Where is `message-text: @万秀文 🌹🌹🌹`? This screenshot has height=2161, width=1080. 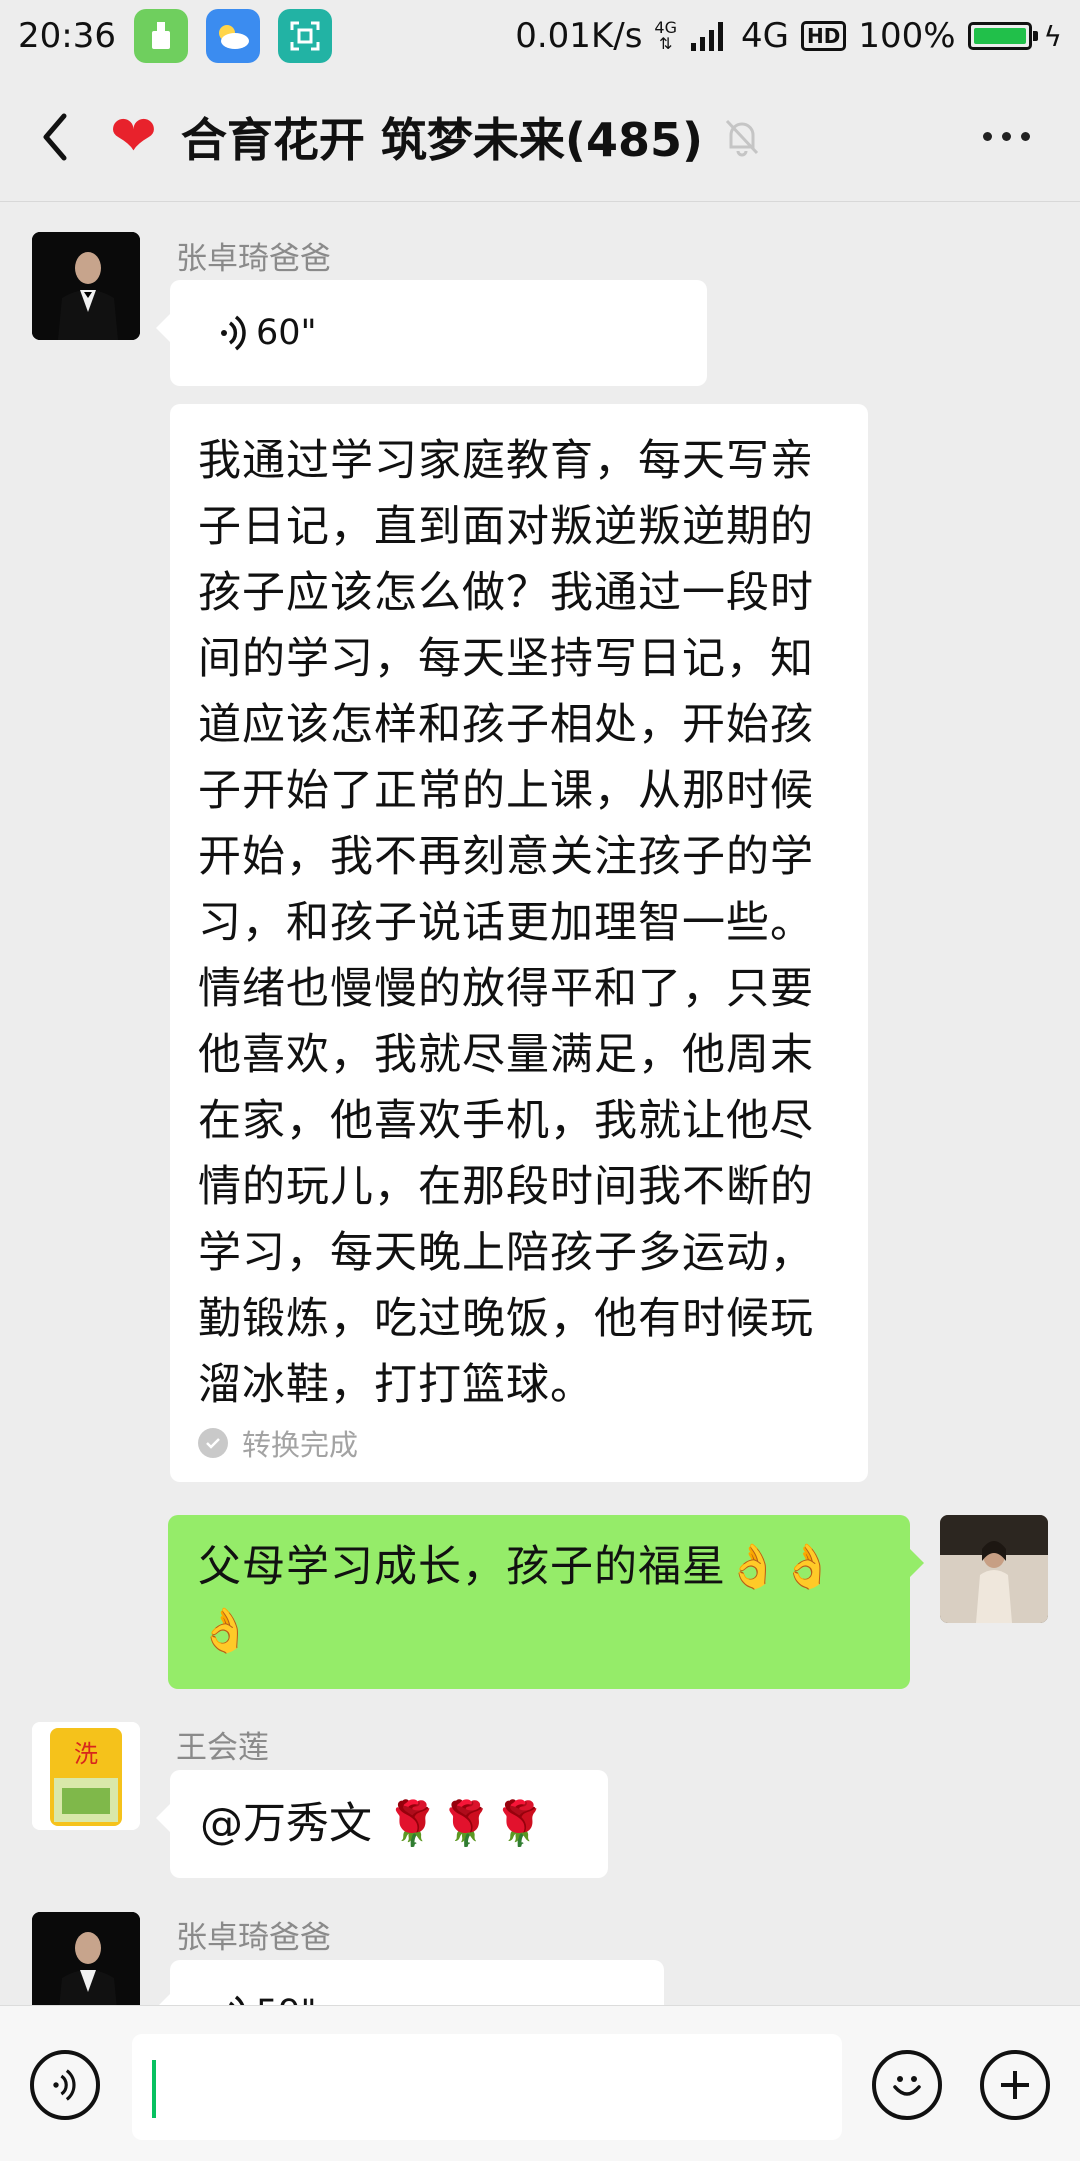 message-text: @万秀文 🌹🌹🌹 is located at coordinates (373, 1824).